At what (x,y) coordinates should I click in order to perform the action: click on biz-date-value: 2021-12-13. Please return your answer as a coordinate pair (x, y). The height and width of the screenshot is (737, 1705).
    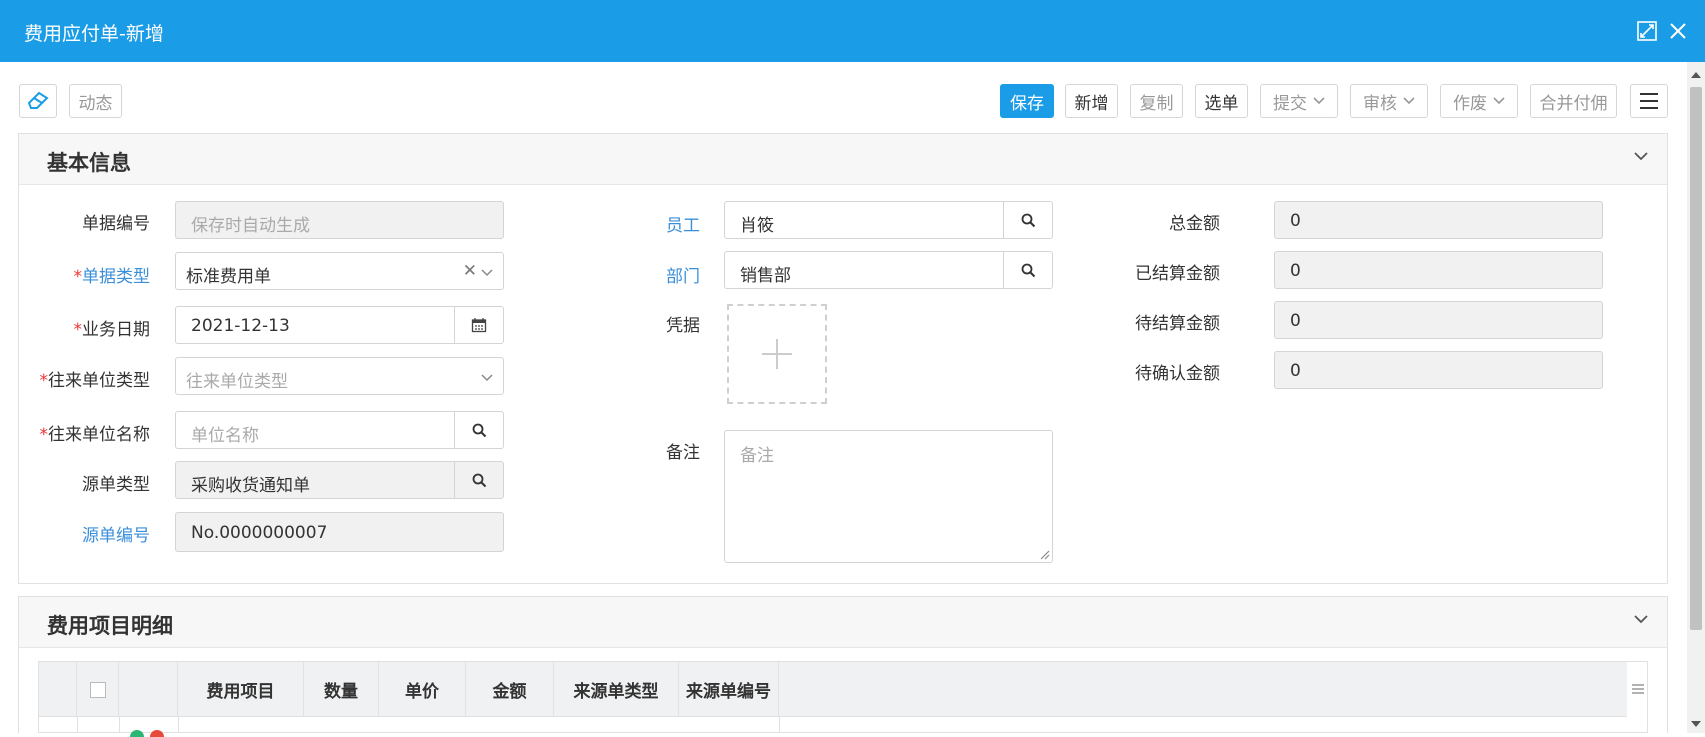
    Looking at the image, I should click on (240, 326).